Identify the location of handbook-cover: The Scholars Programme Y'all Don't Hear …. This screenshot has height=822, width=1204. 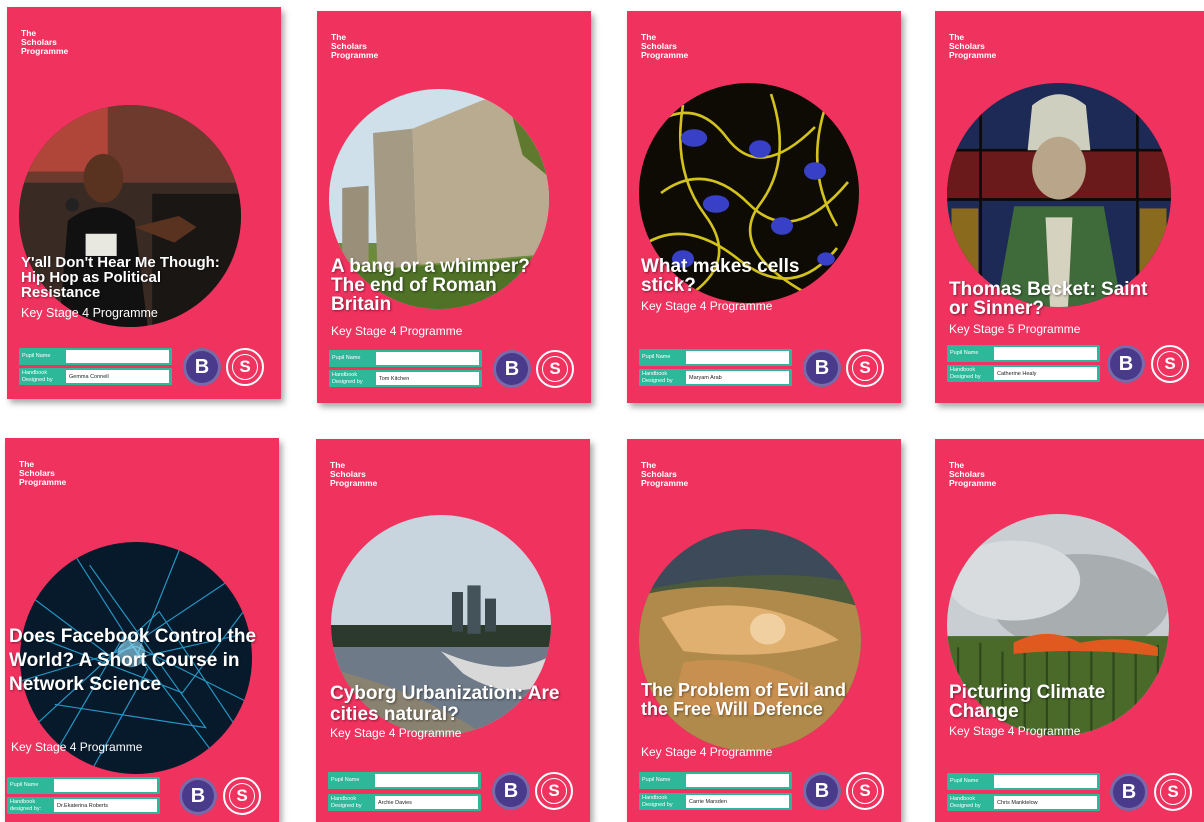
(144, 203).